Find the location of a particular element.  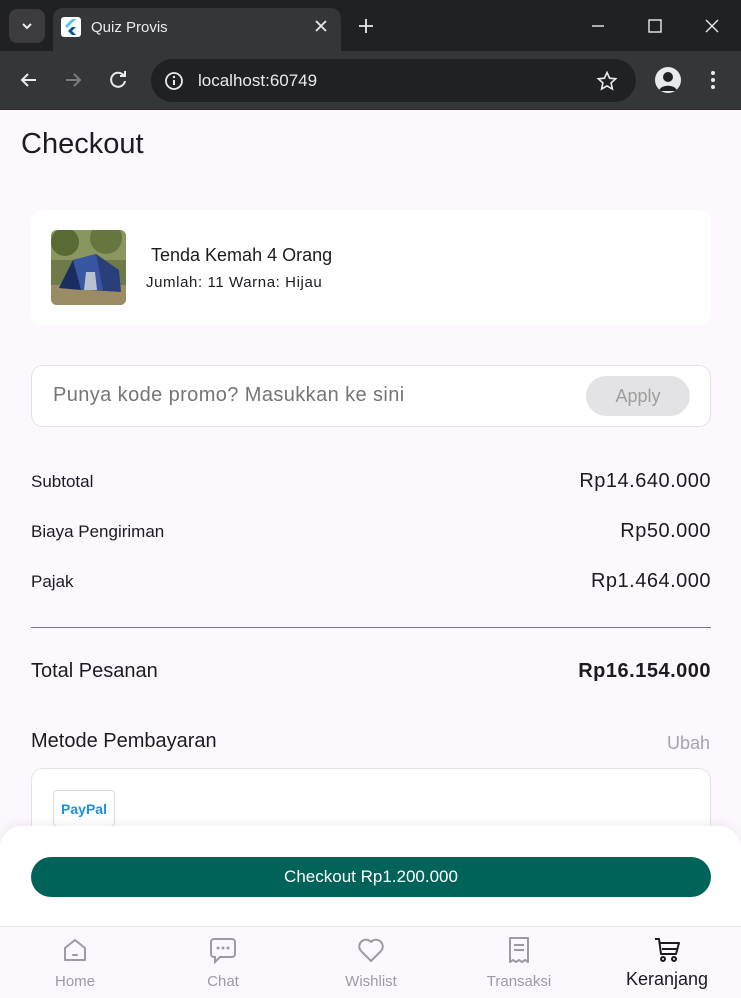

subtotal-label: Subtotal is located at coordinates (62, 481).